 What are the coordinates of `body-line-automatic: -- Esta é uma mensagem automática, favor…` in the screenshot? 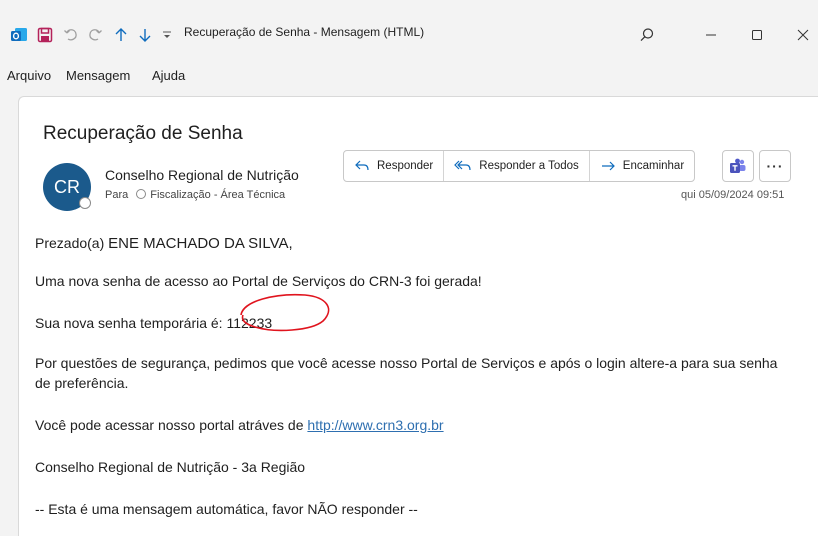 It's located at (226, 509).